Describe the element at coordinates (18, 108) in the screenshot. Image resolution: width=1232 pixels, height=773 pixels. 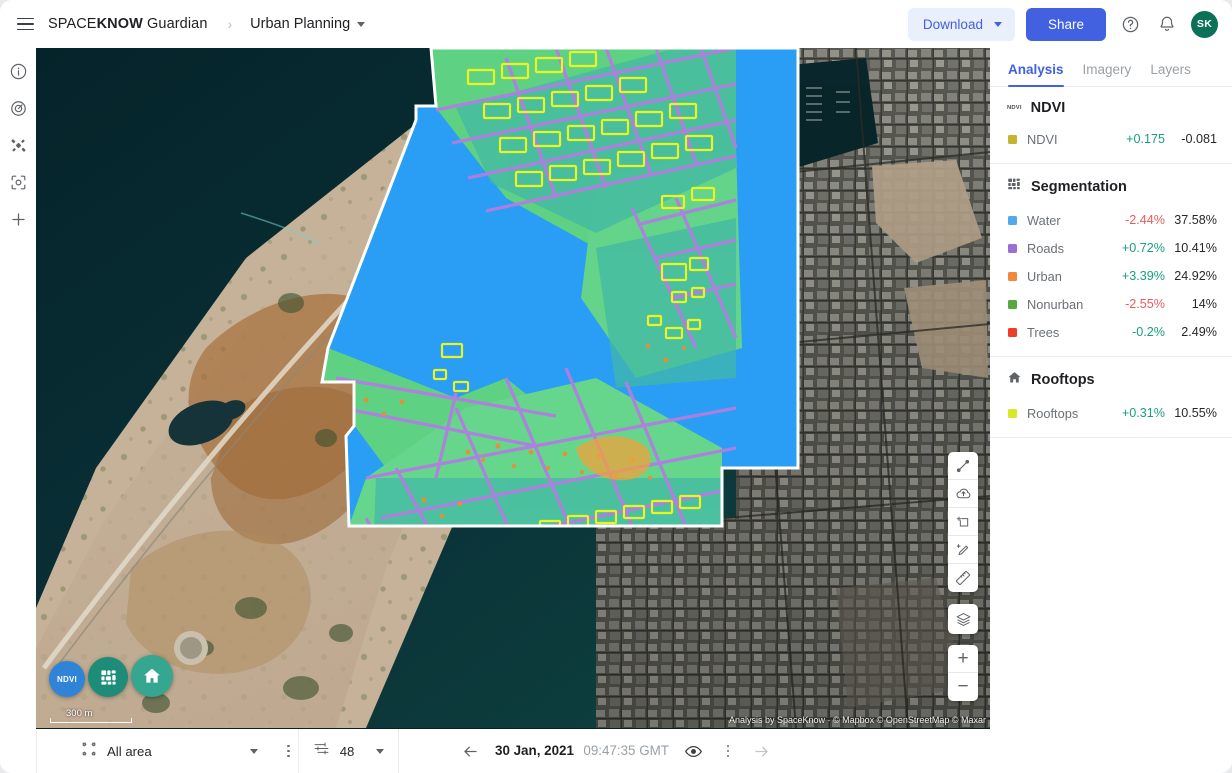
I see `target-icon` at that location.